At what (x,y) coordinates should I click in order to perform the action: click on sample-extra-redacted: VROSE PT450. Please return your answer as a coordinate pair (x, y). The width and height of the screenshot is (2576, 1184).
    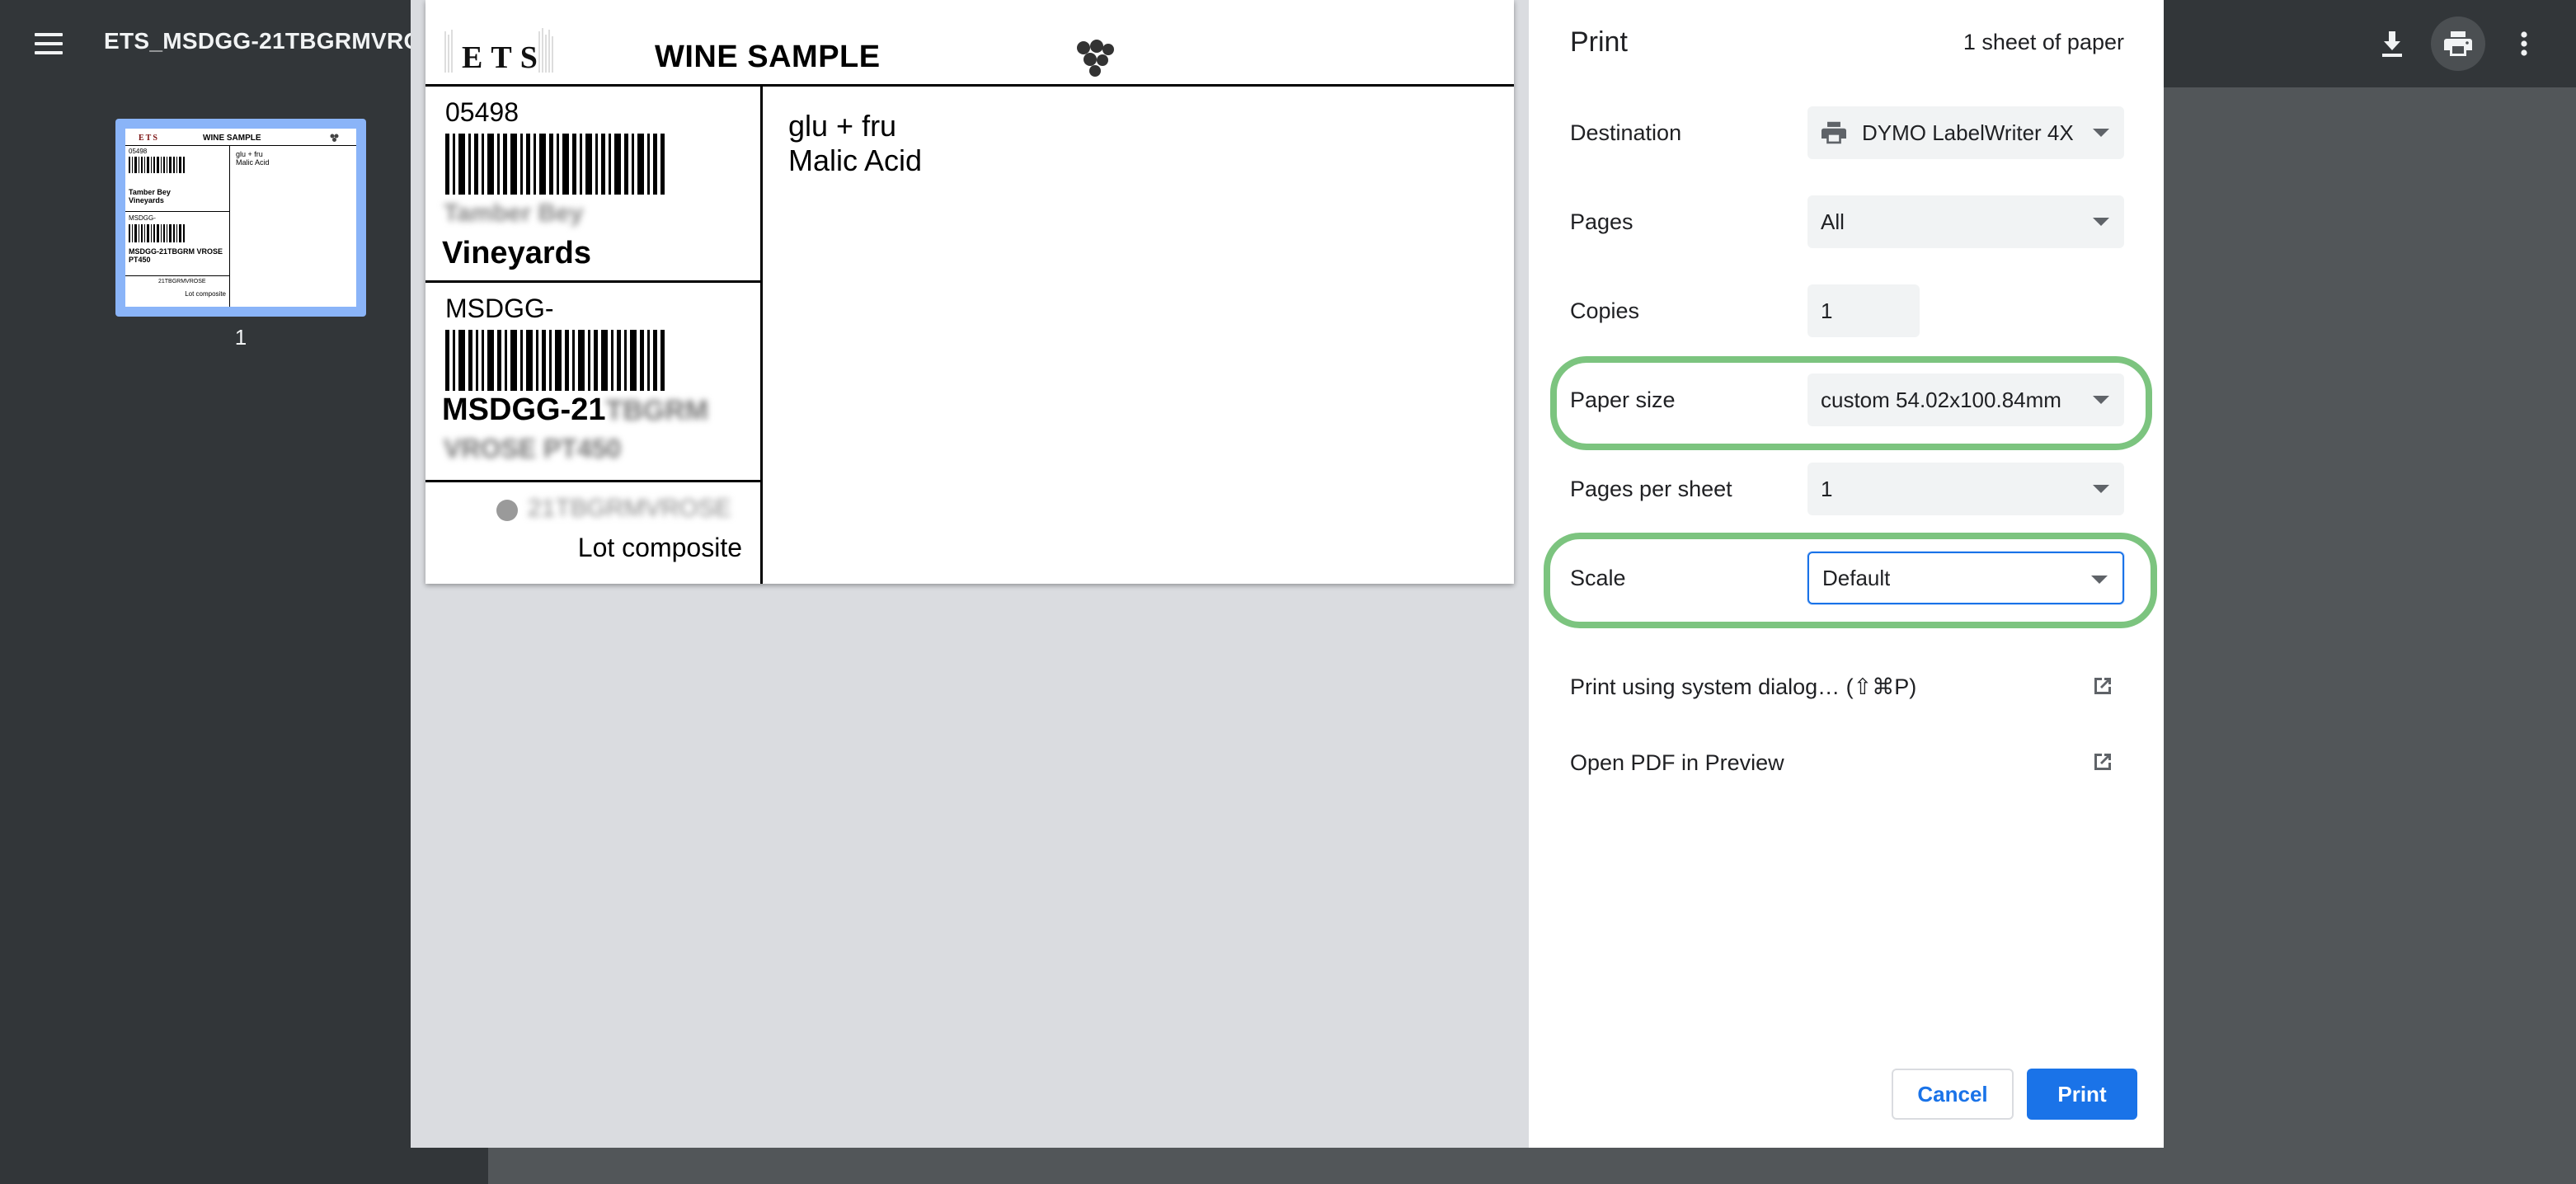
    Looking at the image, I should click on (533, 449).